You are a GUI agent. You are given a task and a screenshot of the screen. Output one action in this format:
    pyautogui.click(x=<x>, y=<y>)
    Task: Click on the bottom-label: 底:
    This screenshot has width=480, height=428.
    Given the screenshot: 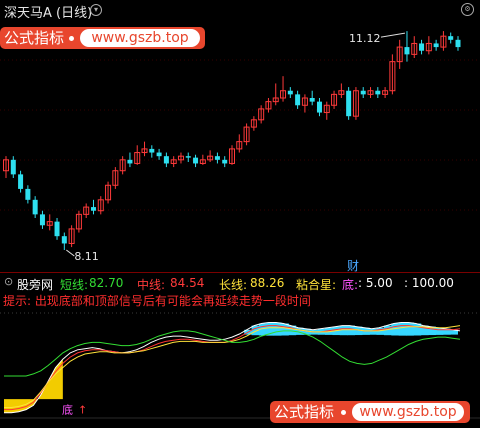 What is the action you would take?
    pyautogui.click(x=350, y=285)
    